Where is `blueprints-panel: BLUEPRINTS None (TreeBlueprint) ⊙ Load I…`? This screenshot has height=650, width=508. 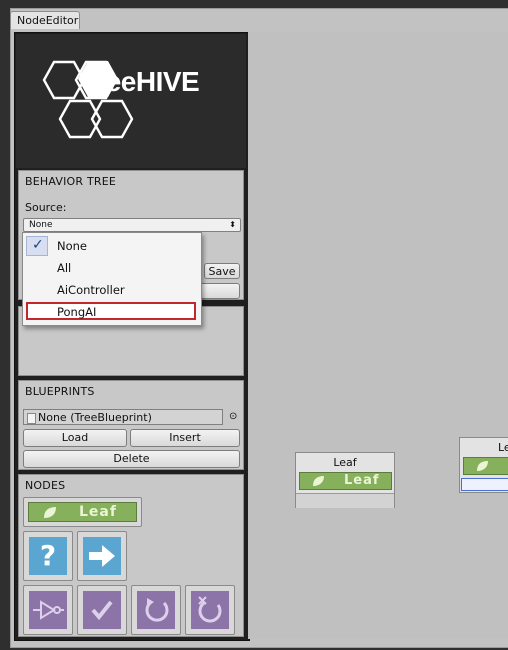
blueprints-panel: BLUEPRINTS None (TreeBlueprint) ⊙ Load I… is located at coordinates (131, 425).